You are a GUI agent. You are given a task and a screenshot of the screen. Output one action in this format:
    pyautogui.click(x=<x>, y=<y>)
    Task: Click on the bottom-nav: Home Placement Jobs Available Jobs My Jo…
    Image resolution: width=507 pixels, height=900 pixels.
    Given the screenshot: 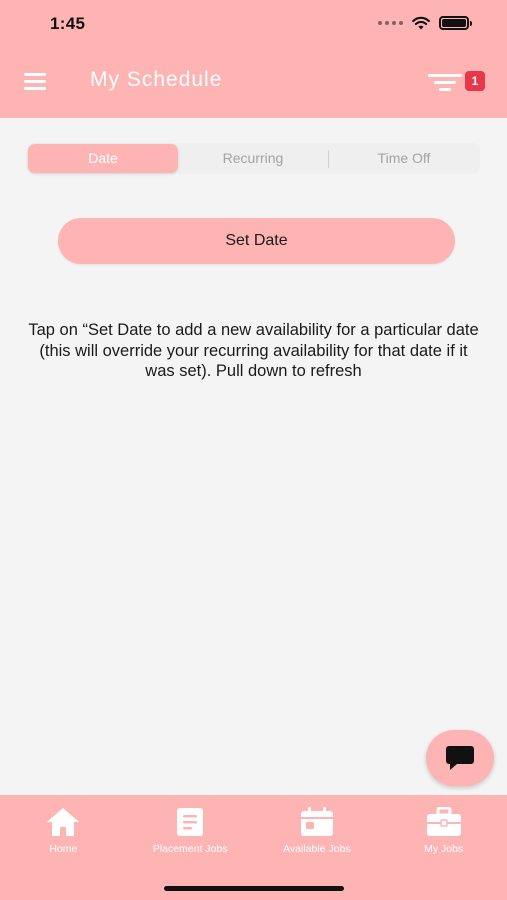 What is the action you would take?
    pyautogui.click(x=253, y=847)
    